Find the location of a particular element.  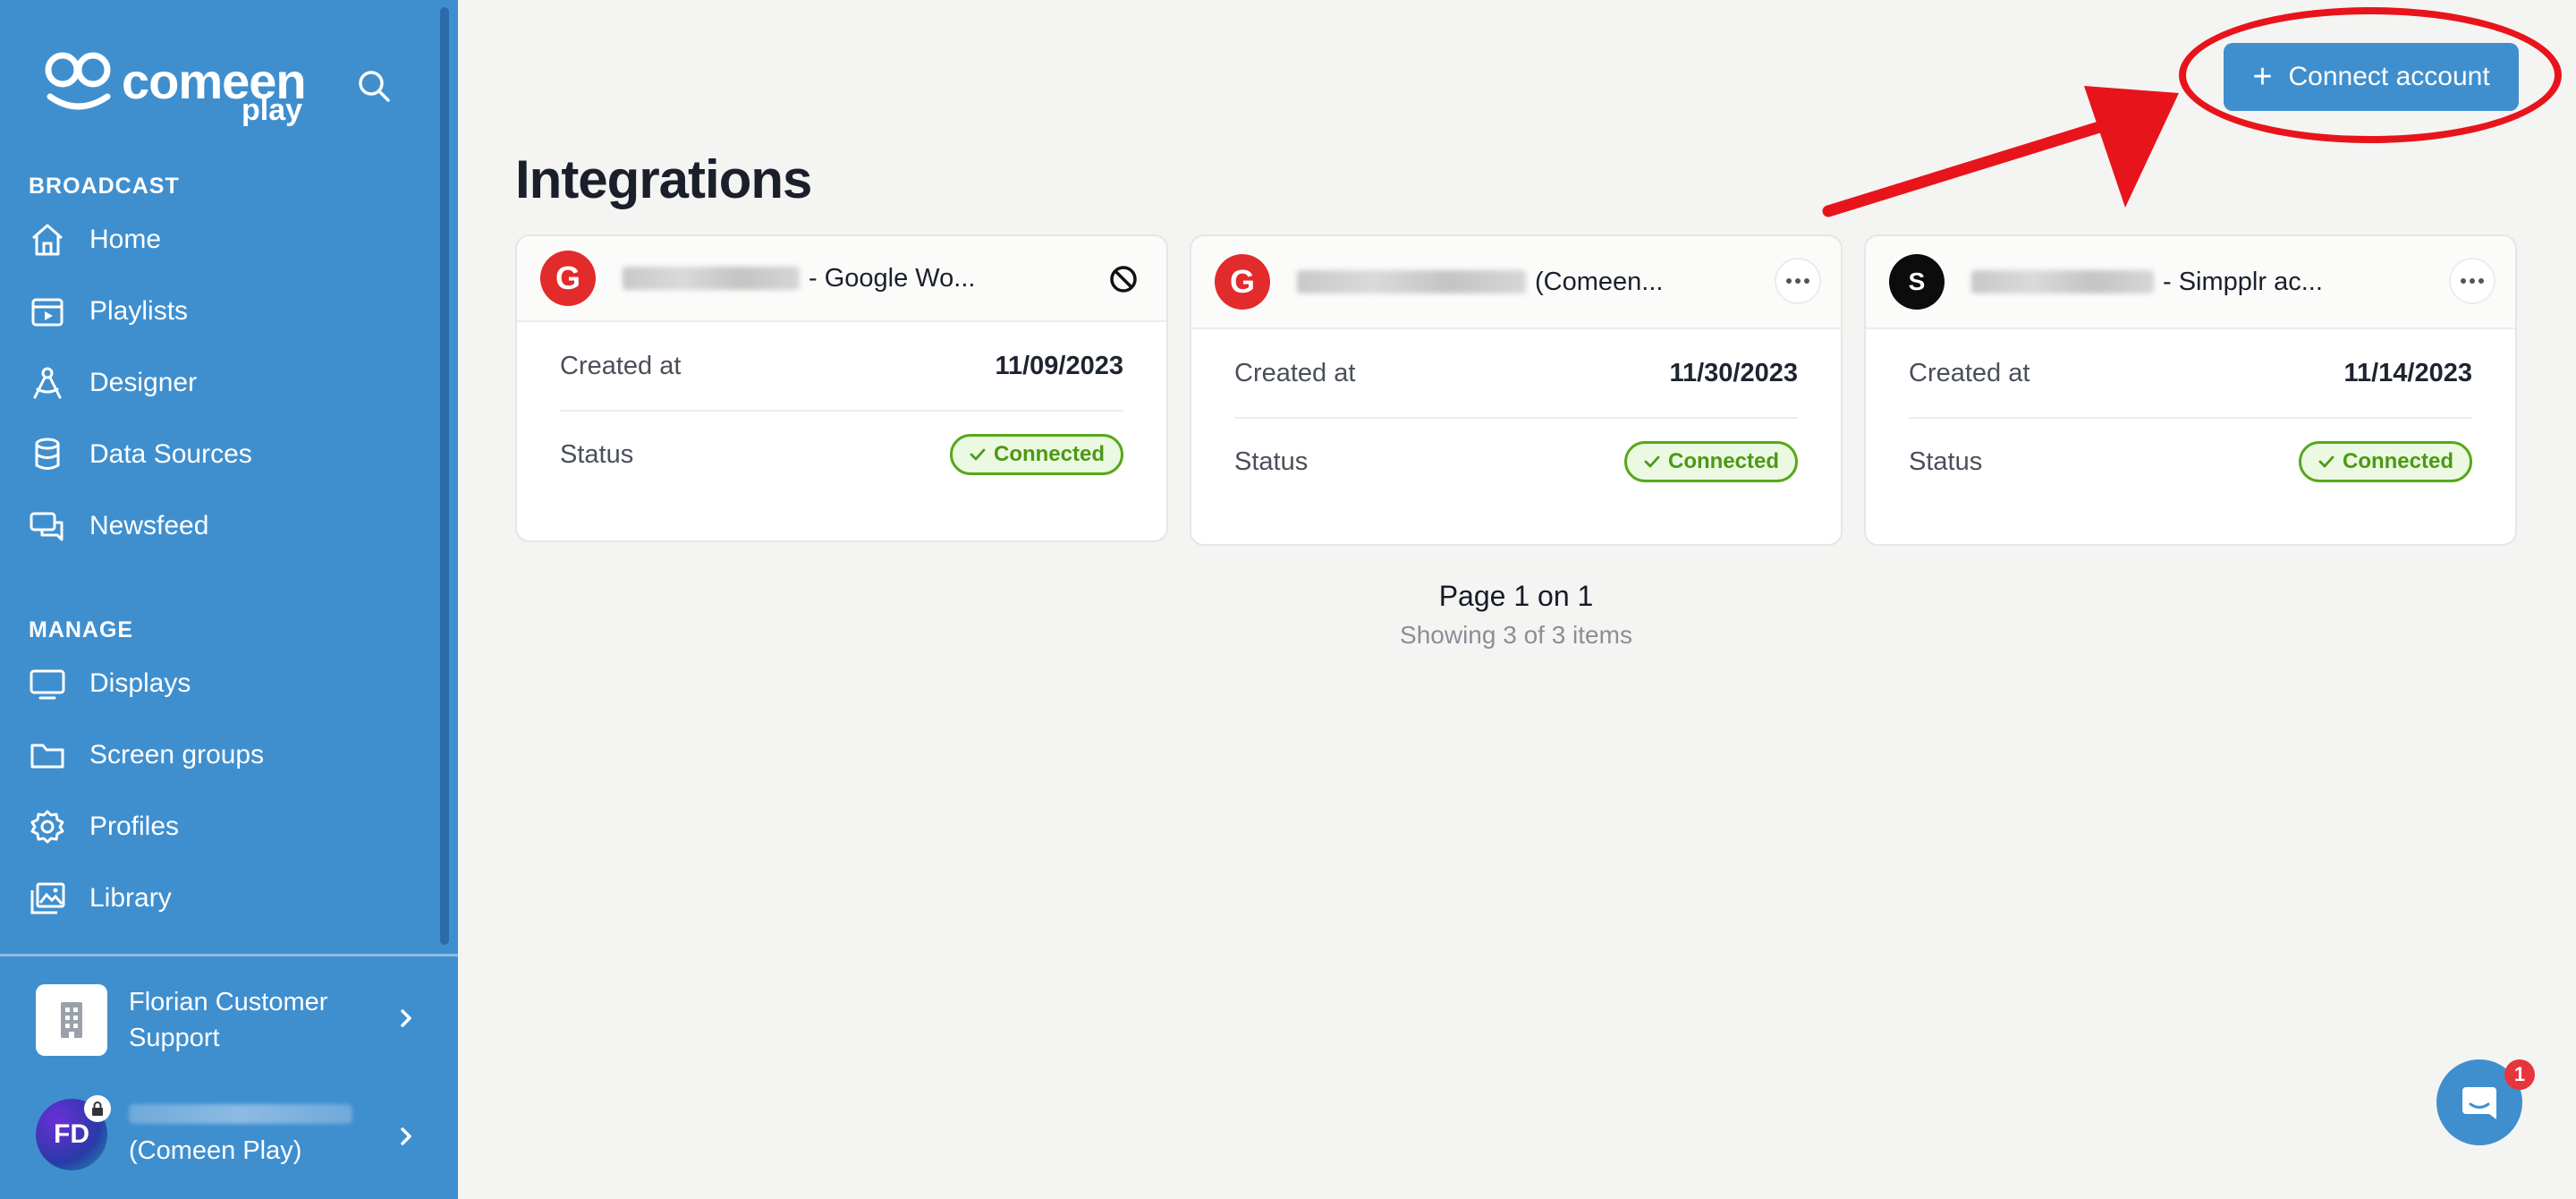

created-date: 11/30/2023 is located at coordinates (1733, 372).